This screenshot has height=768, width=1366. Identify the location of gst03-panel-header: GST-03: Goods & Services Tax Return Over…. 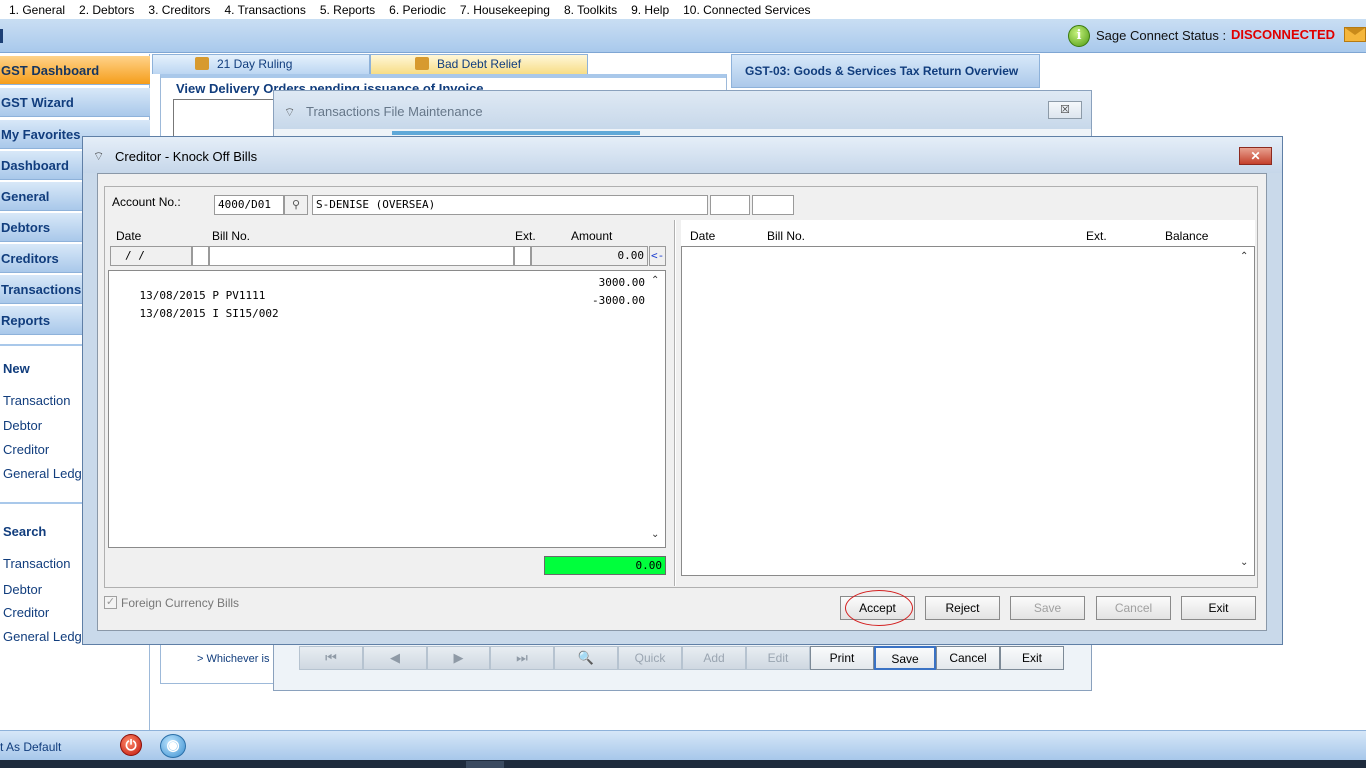
(885, 71).